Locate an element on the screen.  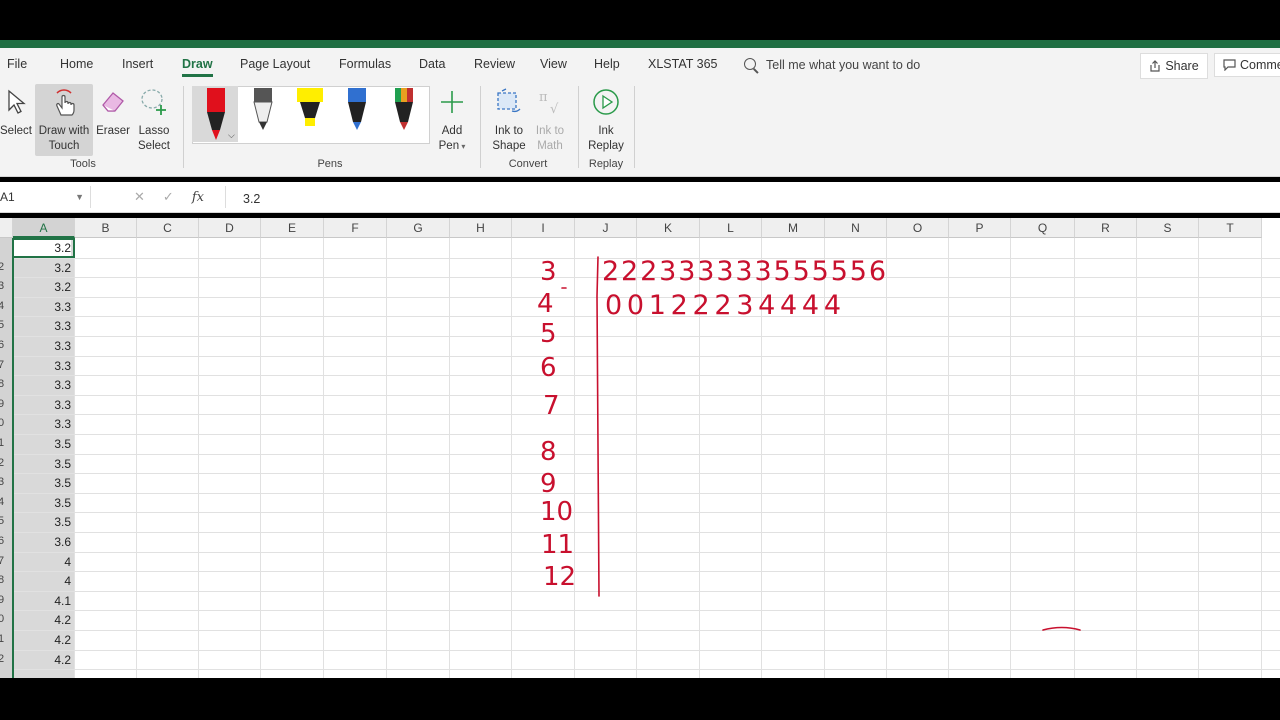
tell-me-search: Tell me what you want to do is located at coordinates (832, 64).